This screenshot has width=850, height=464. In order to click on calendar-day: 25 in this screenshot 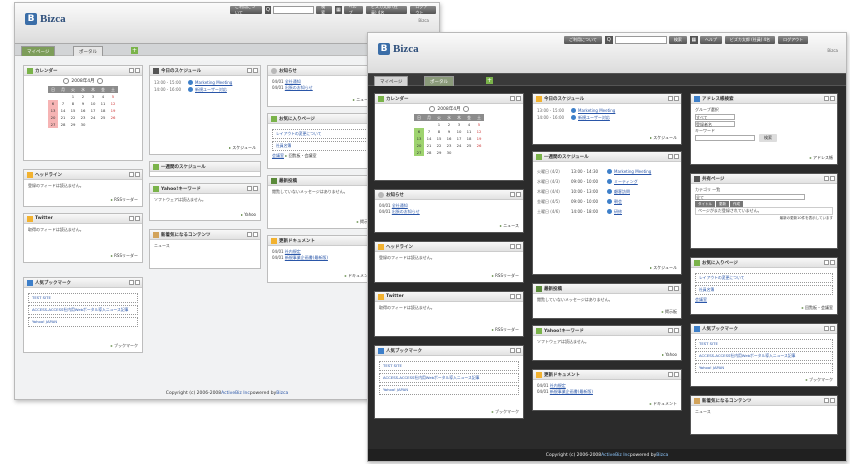, I will do `click(469, 145)`.